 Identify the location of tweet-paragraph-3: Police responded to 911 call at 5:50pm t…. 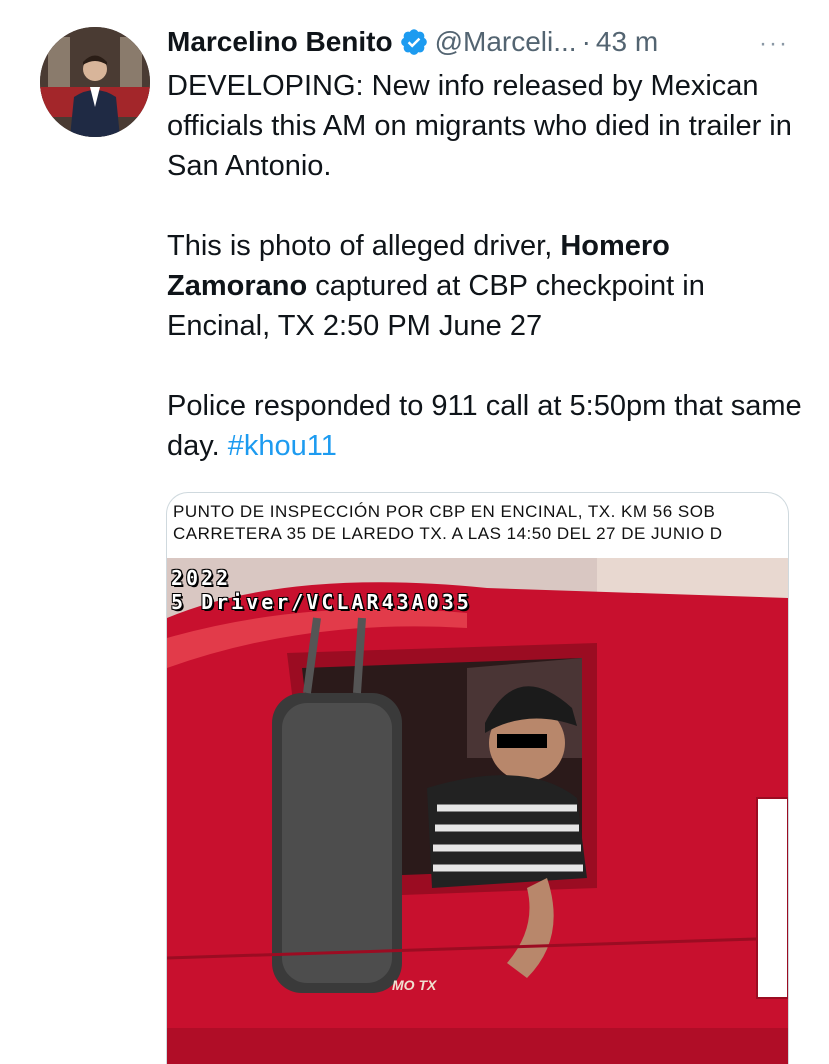
(487, 426).